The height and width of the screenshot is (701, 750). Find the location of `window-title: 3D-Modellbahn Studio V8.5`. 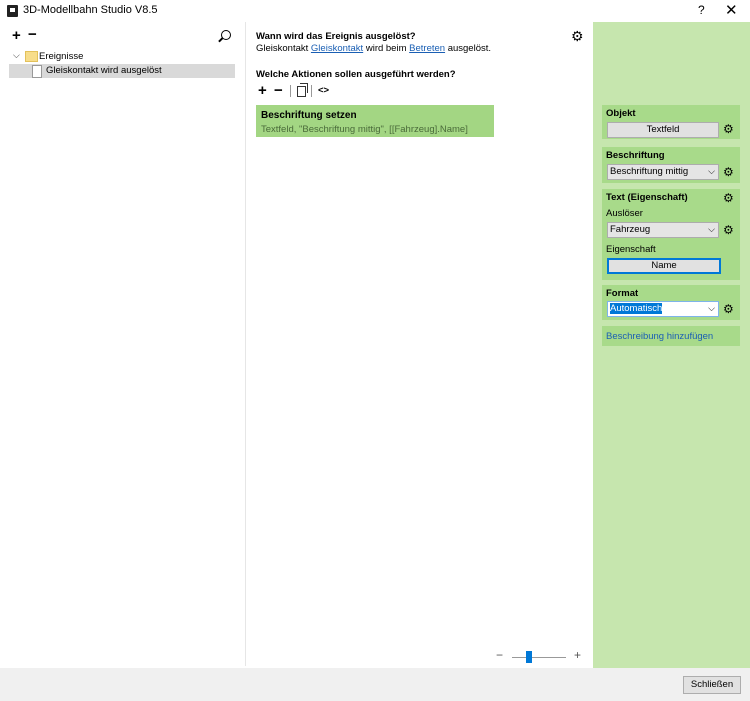

window-title: 3D-Modellbahn Studio V8.5 is located at coordinates (90, 10).